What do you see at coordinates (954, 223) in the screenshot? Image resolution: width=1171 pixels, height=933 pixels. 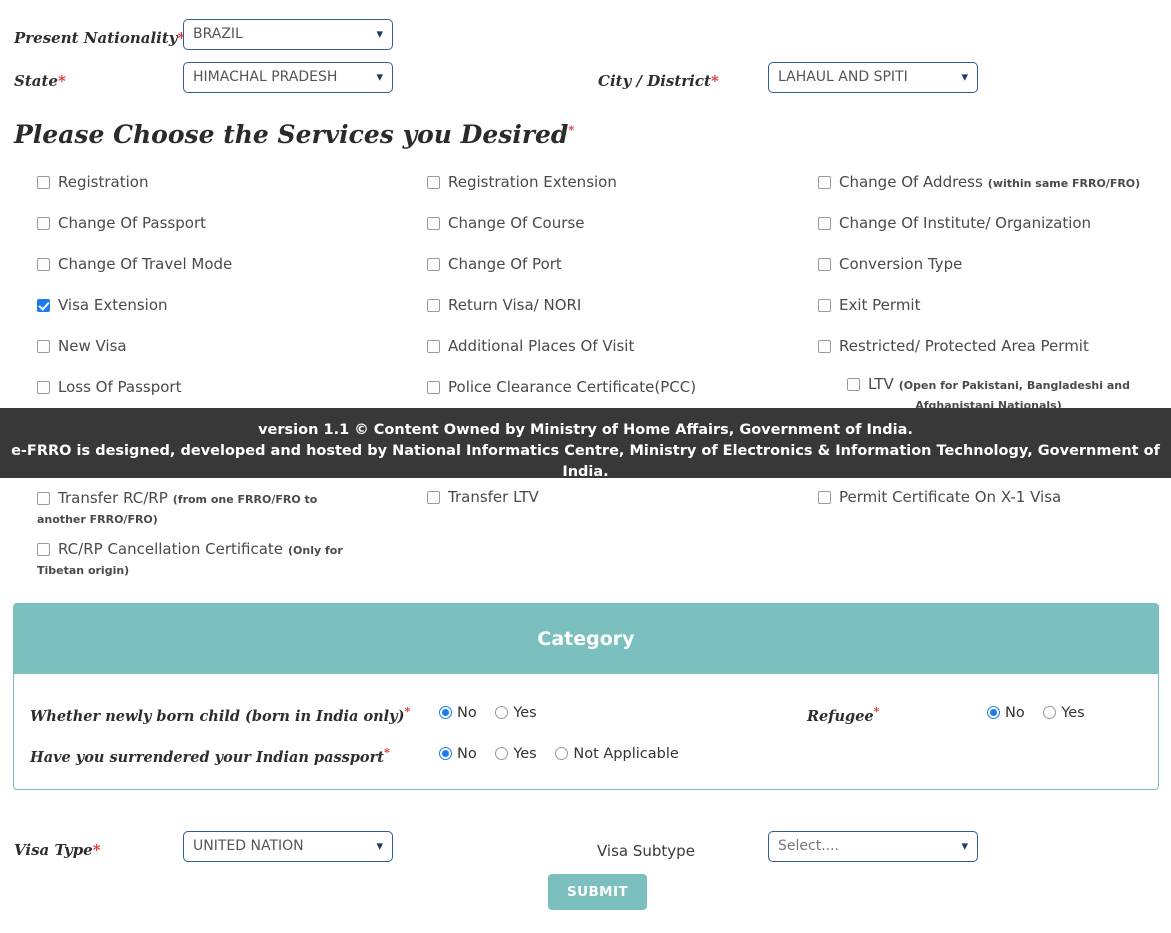 I see `service-checkbox-change-of-institute-organization: Change Of Institute/ Organization` at bounding box center [954, 223].